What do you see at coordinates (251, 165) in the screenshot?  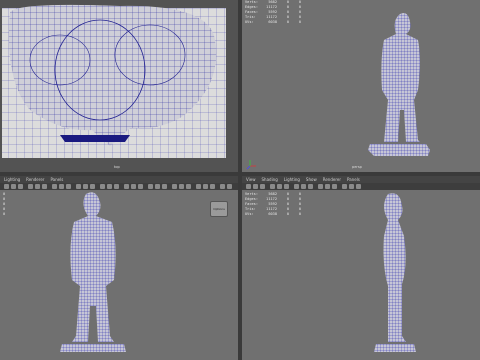 I see `axis-indicator-icon` at bounding box center [251, 165].